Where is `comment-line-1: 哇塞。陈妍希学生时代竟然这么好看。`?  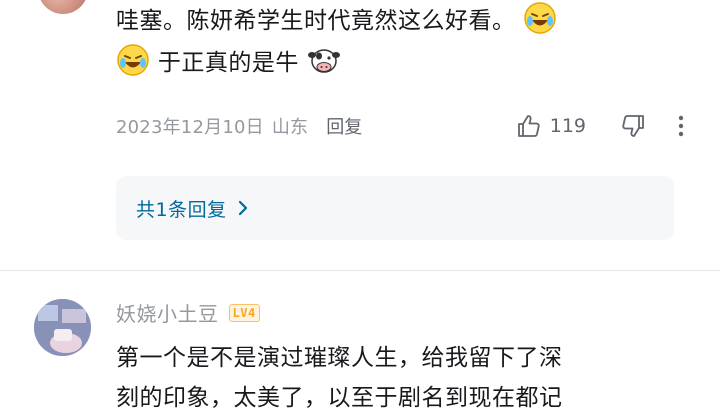 comment-line-1: 哇塞。陈妍希学生时代竟然这么好看。 is located at coordinates (396, 21).